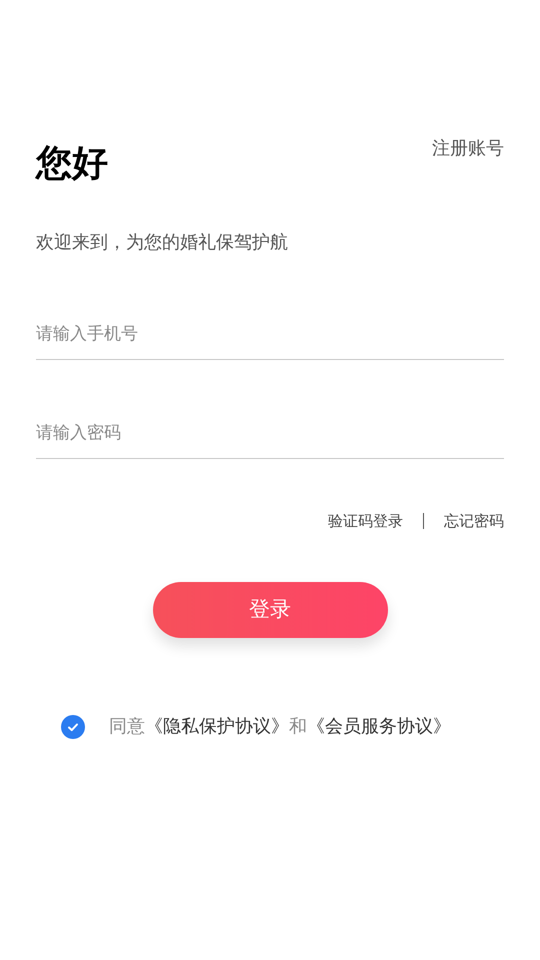 The height and width of the screenshot is (960, 540). I want to click on member-agreement-link: 《会员服务协议》, so click(379, 726).